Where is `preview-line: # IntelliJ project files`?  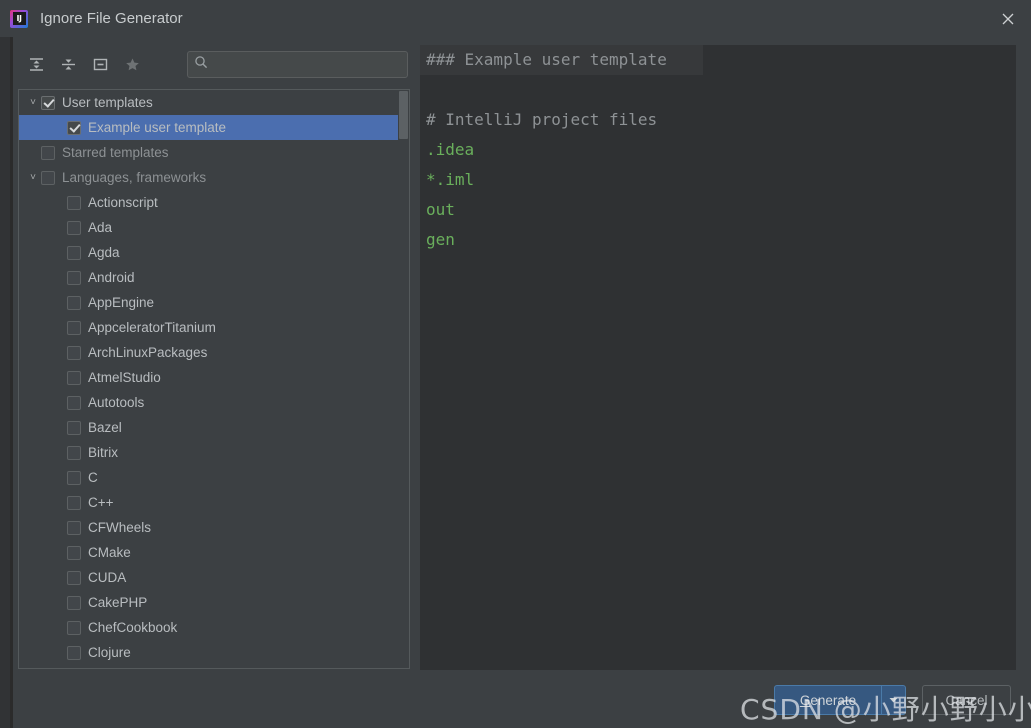 preview-line: # IntelliJ project files is located at coordinates (718, 120).